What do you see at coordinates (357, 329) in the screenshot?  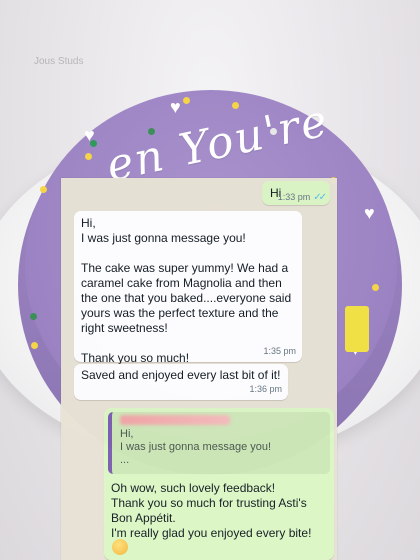 I see `yellow-decoration` at bounding box center [357, 329].